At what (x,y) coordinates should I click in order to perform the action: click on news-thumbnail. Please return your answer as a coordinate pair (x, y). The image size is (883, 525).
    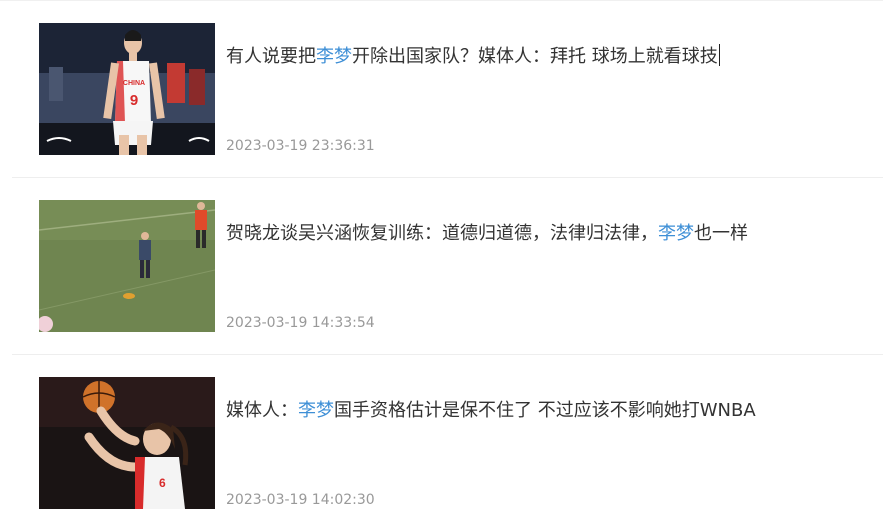
    Looking at the image, I should click on (127, 266).